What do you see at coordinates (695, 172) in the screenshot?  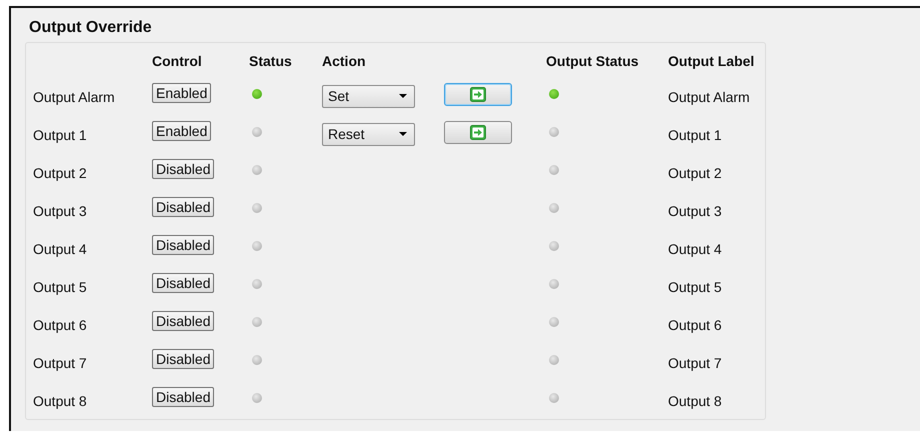 I see `output-label: Output 2` at bounding box center [695, 172].